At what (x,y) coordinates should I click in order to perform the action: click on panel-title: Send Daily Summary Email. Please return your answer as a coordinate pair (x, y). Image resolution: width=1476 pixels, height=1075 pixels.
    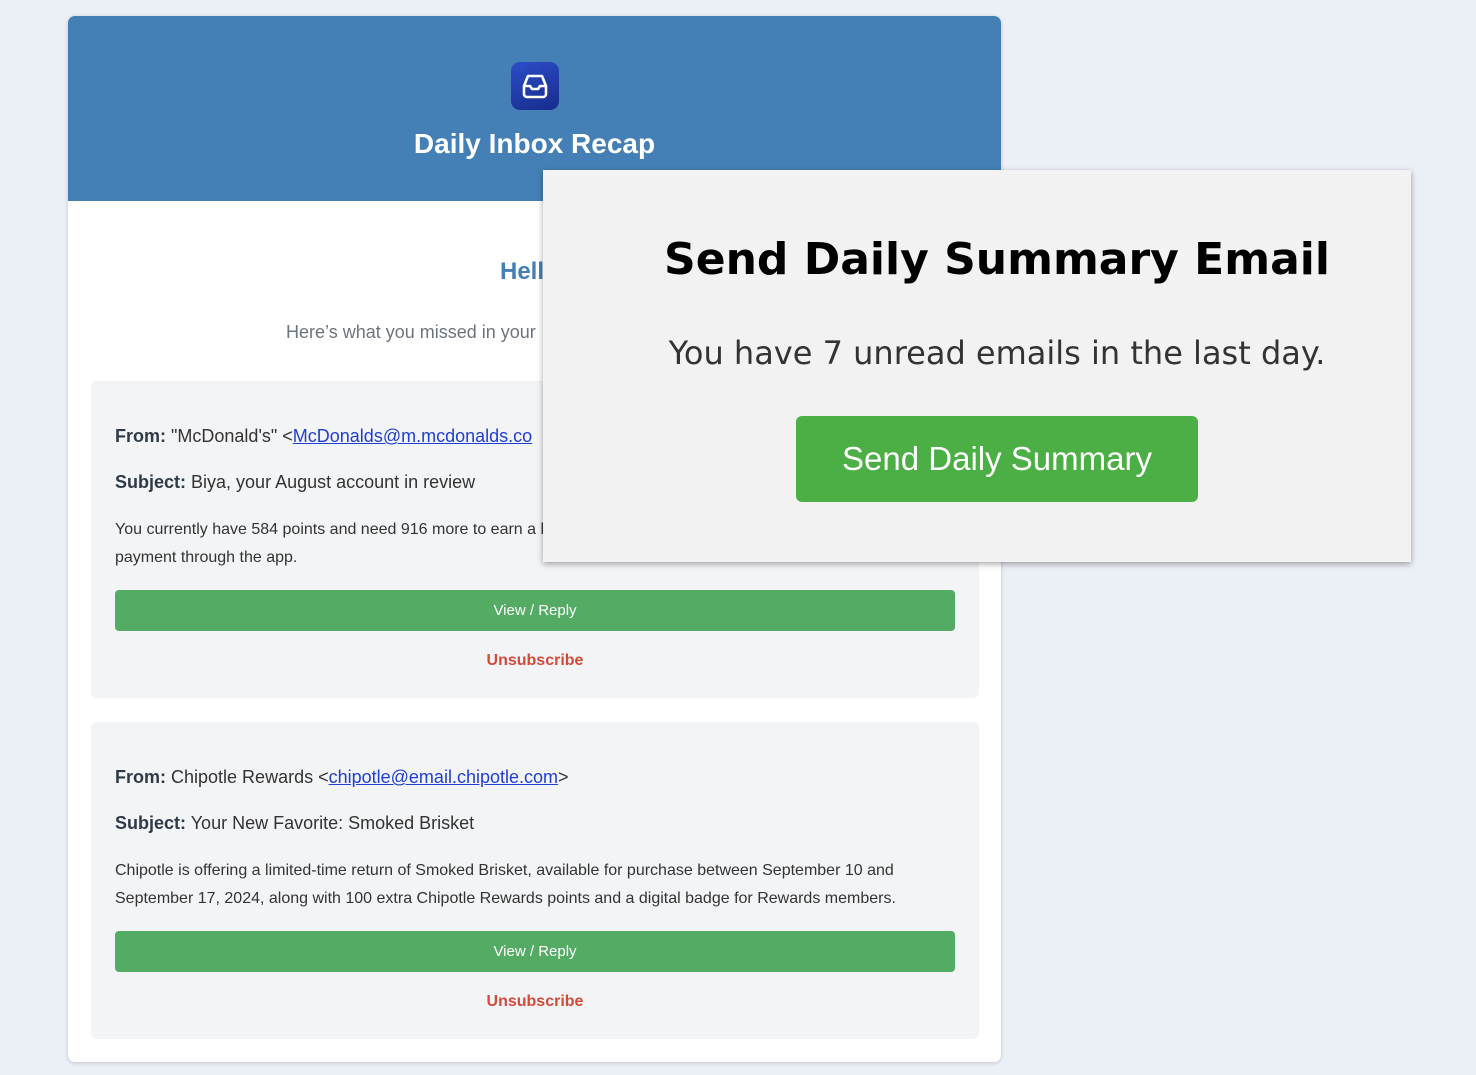
    Looking at the image, I should click on (997, 259).